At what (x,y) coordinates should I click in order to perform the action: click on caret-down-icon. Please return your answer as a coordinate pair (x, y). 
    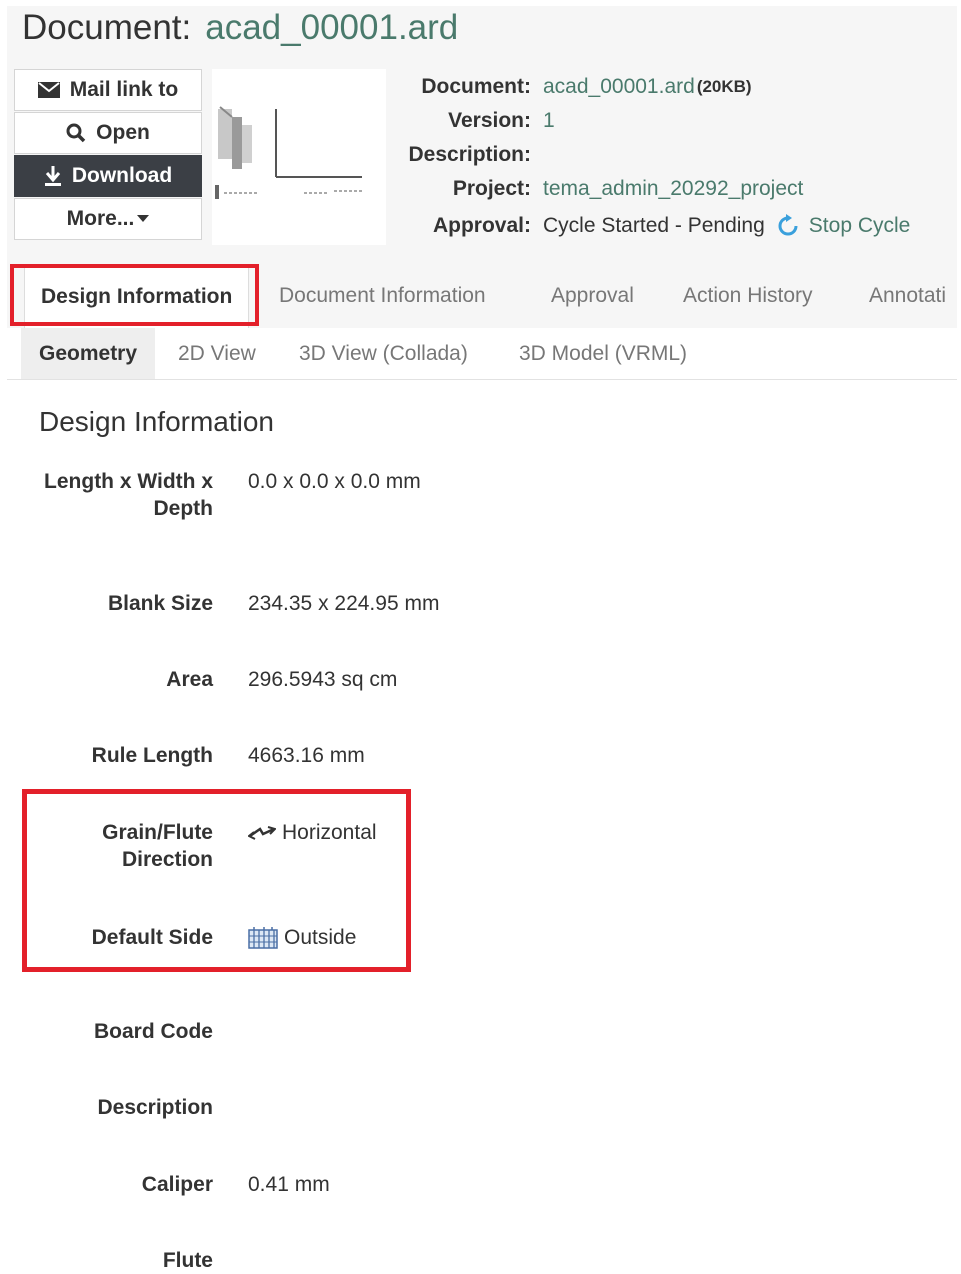
    Looking at the image, I should click on (143, 219).